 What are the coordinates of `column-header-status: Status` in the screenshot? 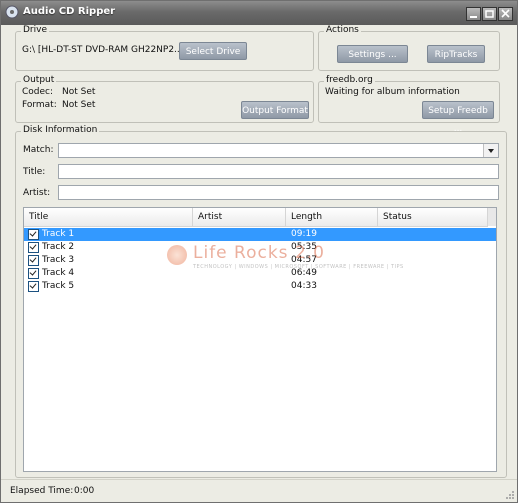 It's located at (433, 217).